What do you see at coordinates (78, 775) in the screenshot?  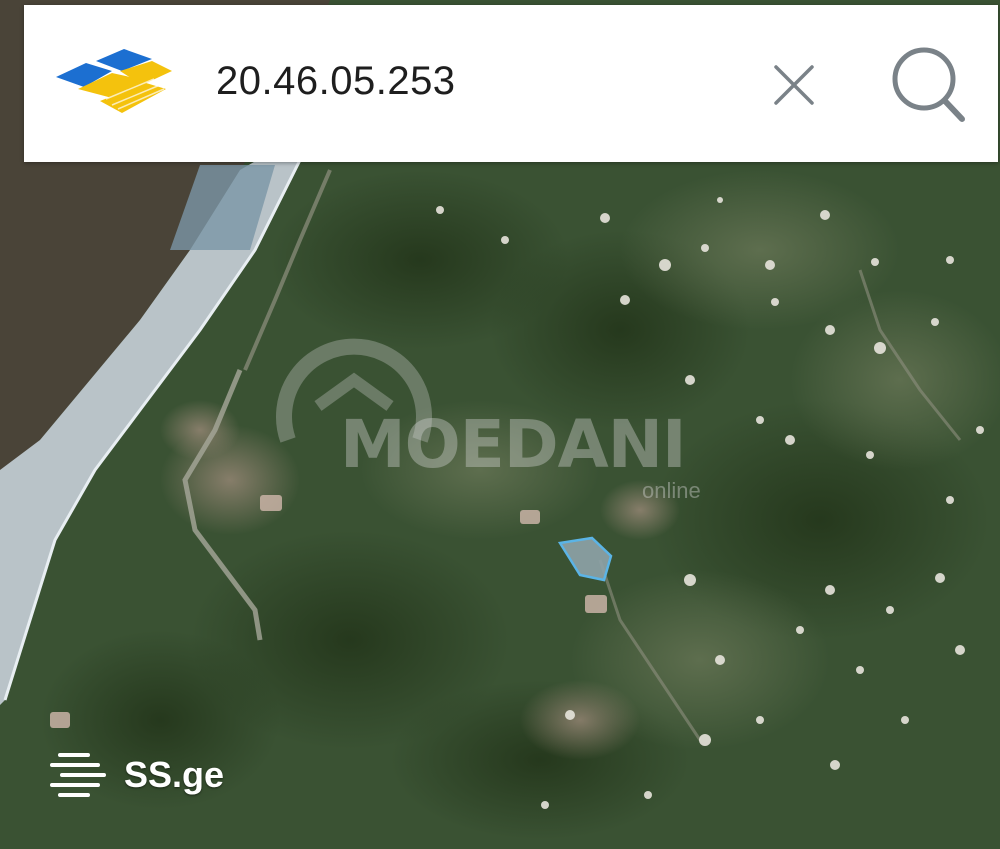 I see `menu-lines-icon` at bounding box center [78, 775].